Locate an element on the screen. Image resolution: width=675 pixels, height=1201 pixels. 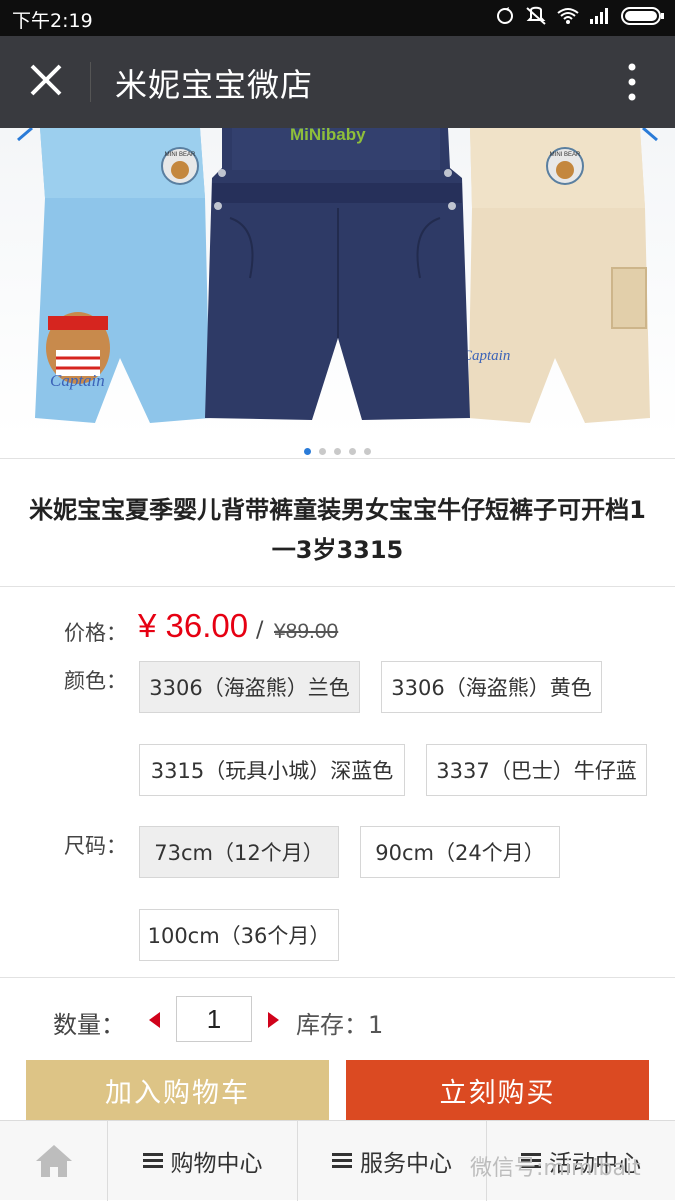
status-icons is located at coordinates (580, 16).